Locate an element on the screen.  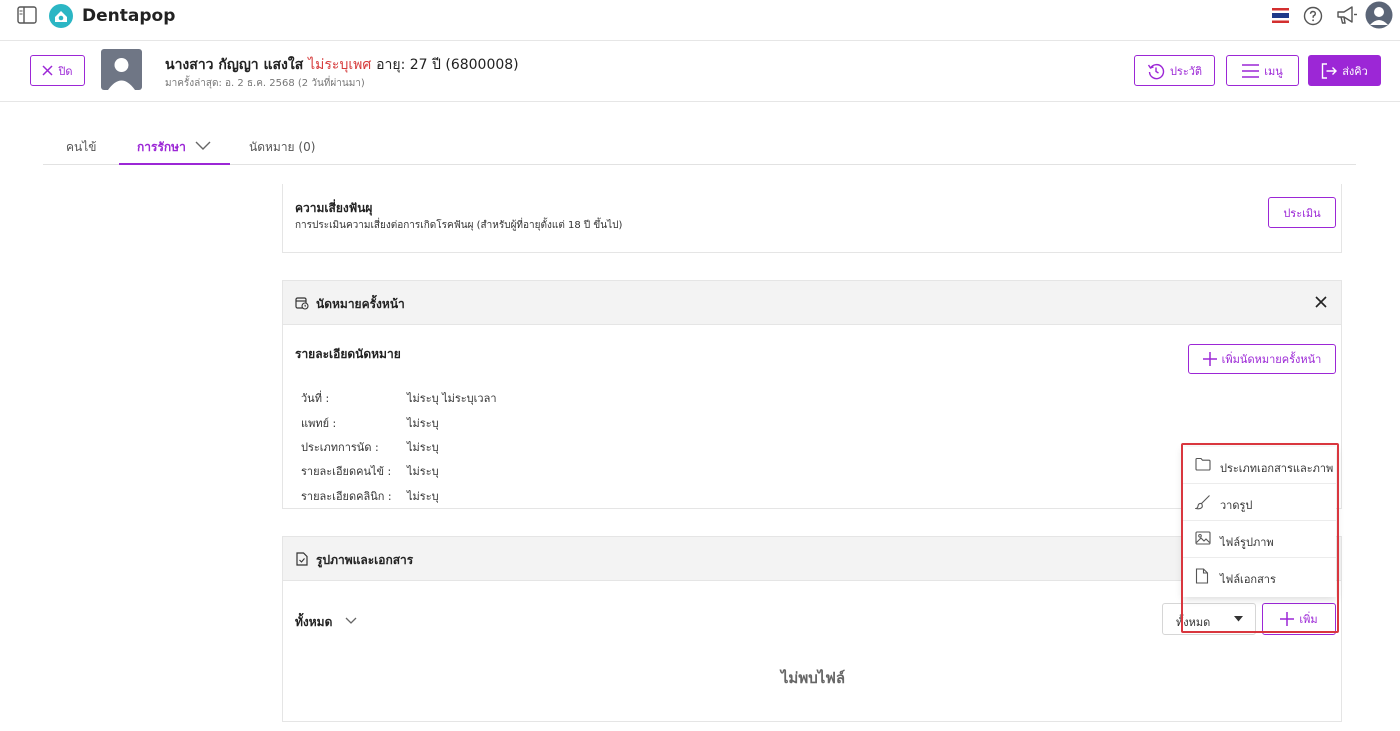
patient-gender: ไม่ระบุเพศ is located at coordinates (340, 65).